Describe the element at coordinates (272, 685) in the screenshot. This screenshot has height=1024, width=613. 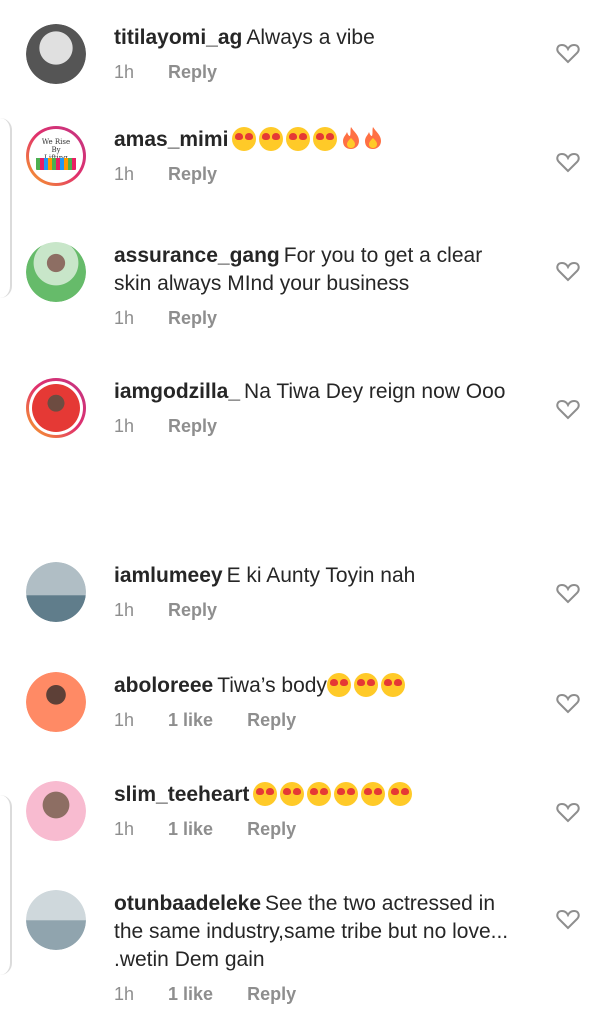
I see `comment-text: Tiwa’s body` at that location.